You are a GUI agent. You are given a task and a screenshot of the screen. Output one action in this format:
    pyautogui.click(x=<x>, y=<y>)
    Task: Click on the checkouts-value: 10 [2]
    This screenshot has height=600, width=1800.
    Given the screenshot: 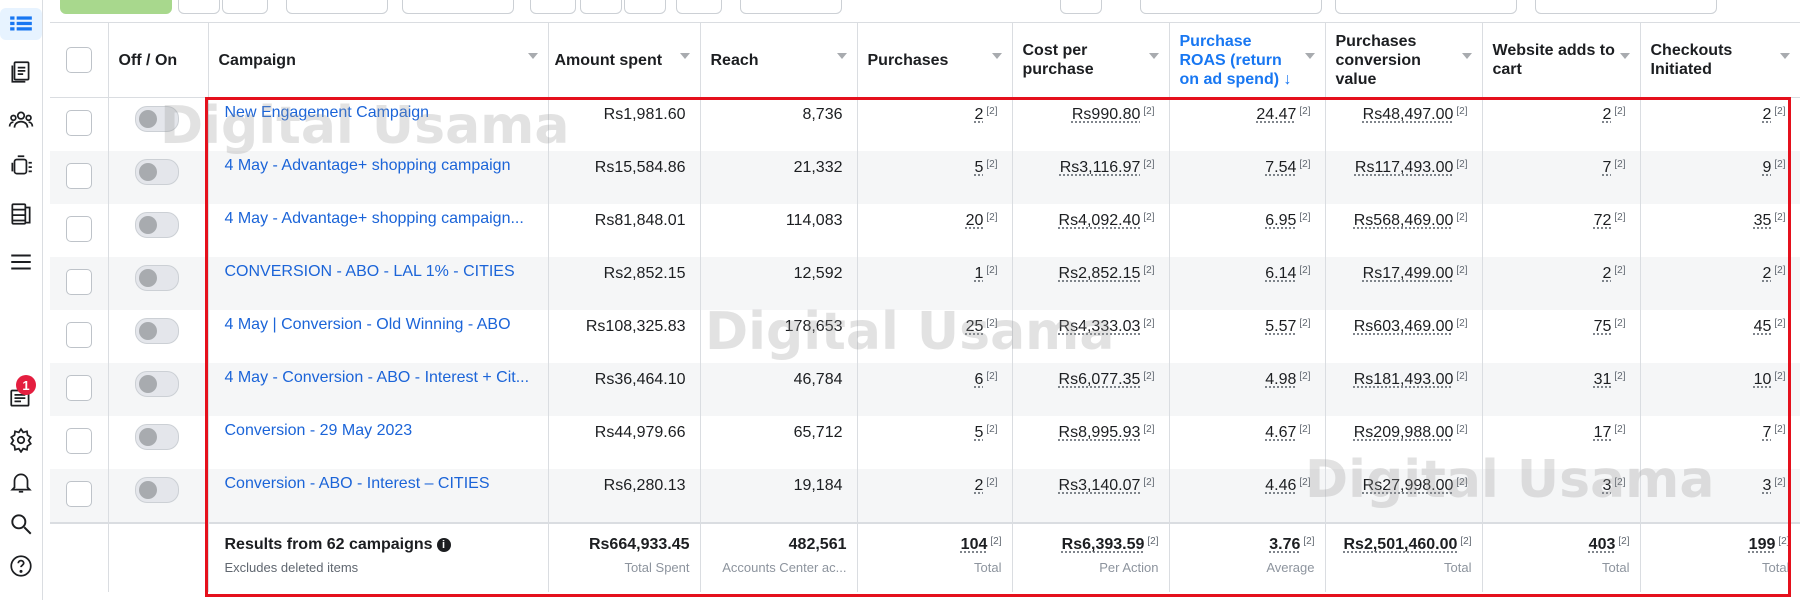 What is the action you would take?
    pyautogui.click(x=1720, y=376)
    